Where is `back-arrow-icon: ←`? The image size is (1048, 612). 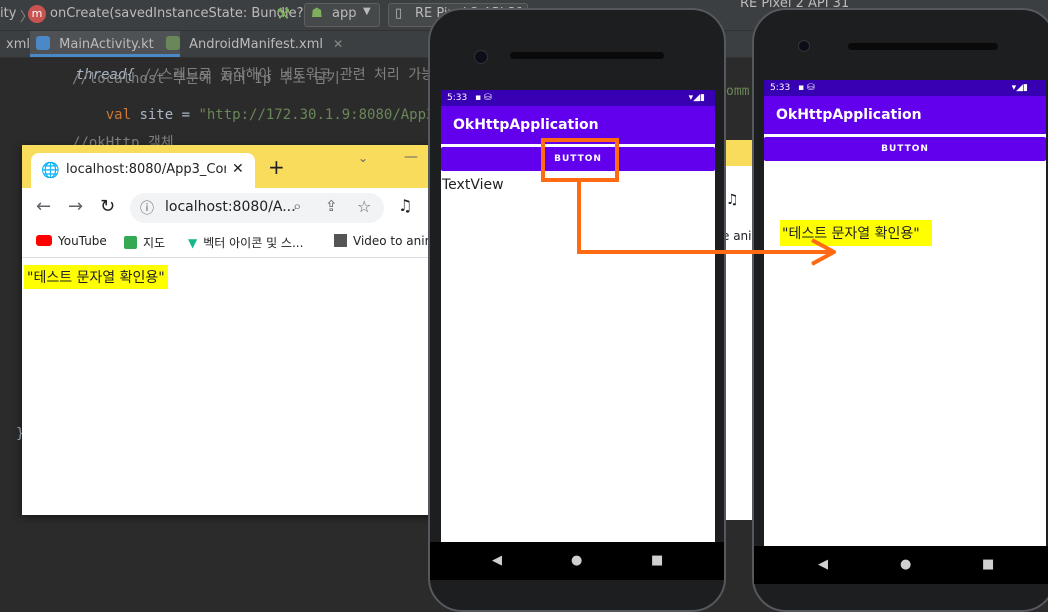 back-arrow-icon: ← is located at coordinates (43, 206).